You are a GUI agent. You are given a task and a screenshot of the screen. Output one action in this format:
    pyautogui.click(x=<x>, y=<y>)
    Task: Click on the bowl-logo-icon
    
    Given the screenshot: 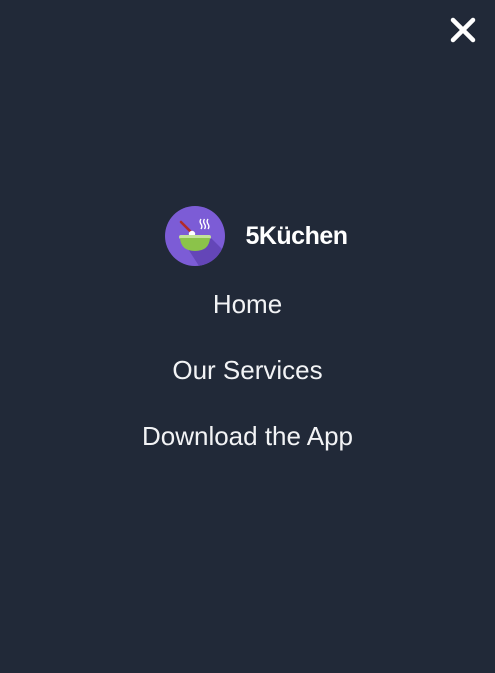 What is the action you would take?
    pyautogui.click(x=195, y=236)
    